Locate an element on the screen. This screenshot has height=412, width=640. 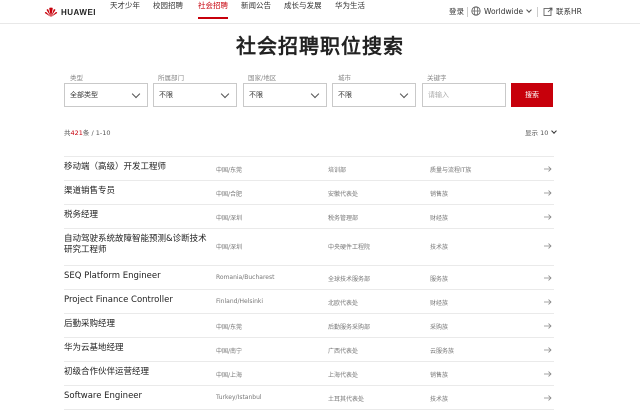
job-department: 税务管理部 is located at coordinates (343, 218).